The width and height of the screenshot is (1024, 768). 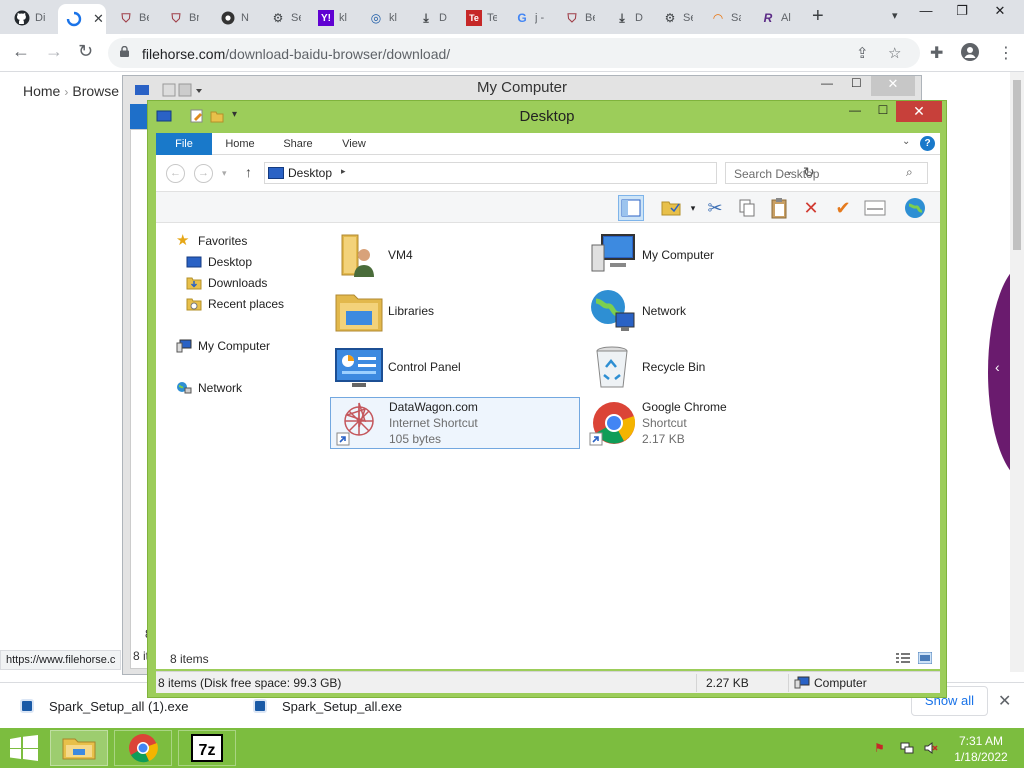 What do you see at coordinates (426, 17) in the screenshot?
I see `download-icon: ⤓` at bounding box center [426, 17].